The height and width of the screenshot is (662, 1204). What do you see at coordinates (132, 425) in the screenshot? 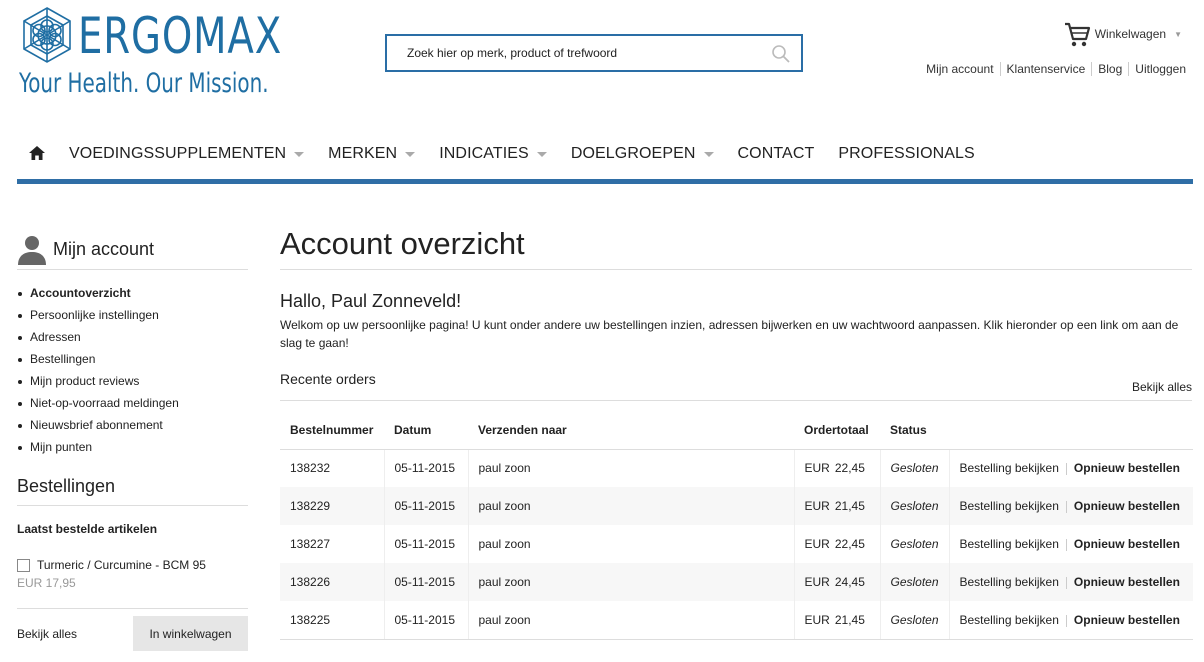
I see `sidebar-item-nieuwsbrief: Nieuwsbrief abonnement` at bounding box center [132, 425].